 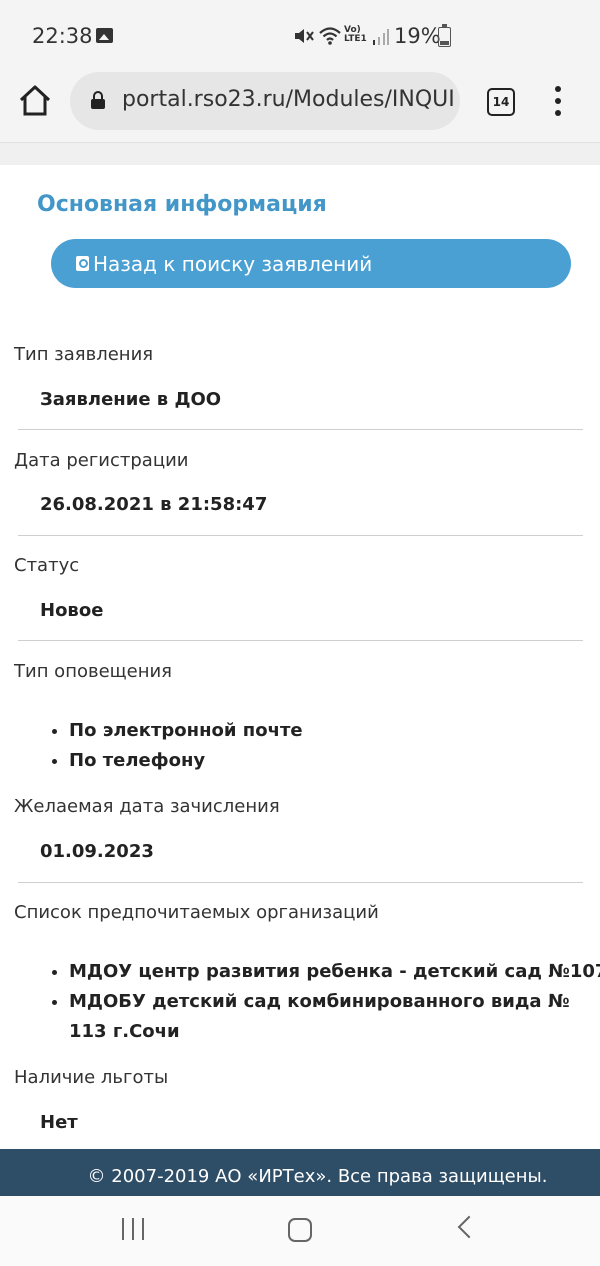 What do you see at coordinates (101, 460) in the screenshot?
I see `field-label-registration-date: Дата регистрации` at bounding box center [101, 460].